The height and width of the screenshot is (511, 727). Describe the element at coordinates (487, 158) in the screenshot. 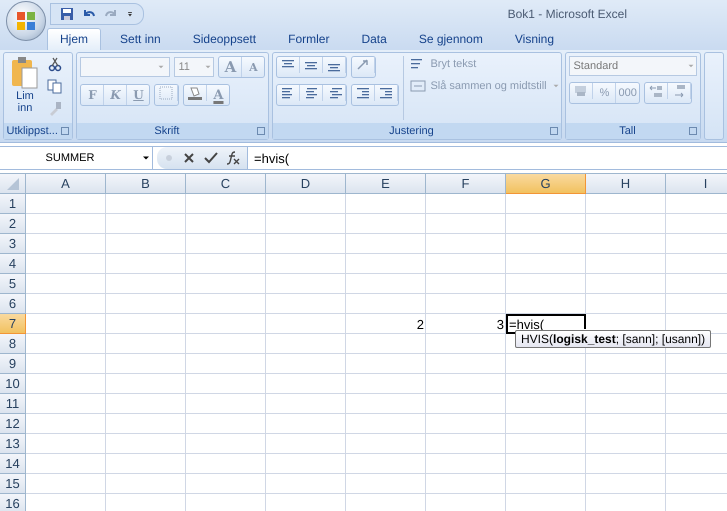

I see `formula-field: =hvis(` at that location.